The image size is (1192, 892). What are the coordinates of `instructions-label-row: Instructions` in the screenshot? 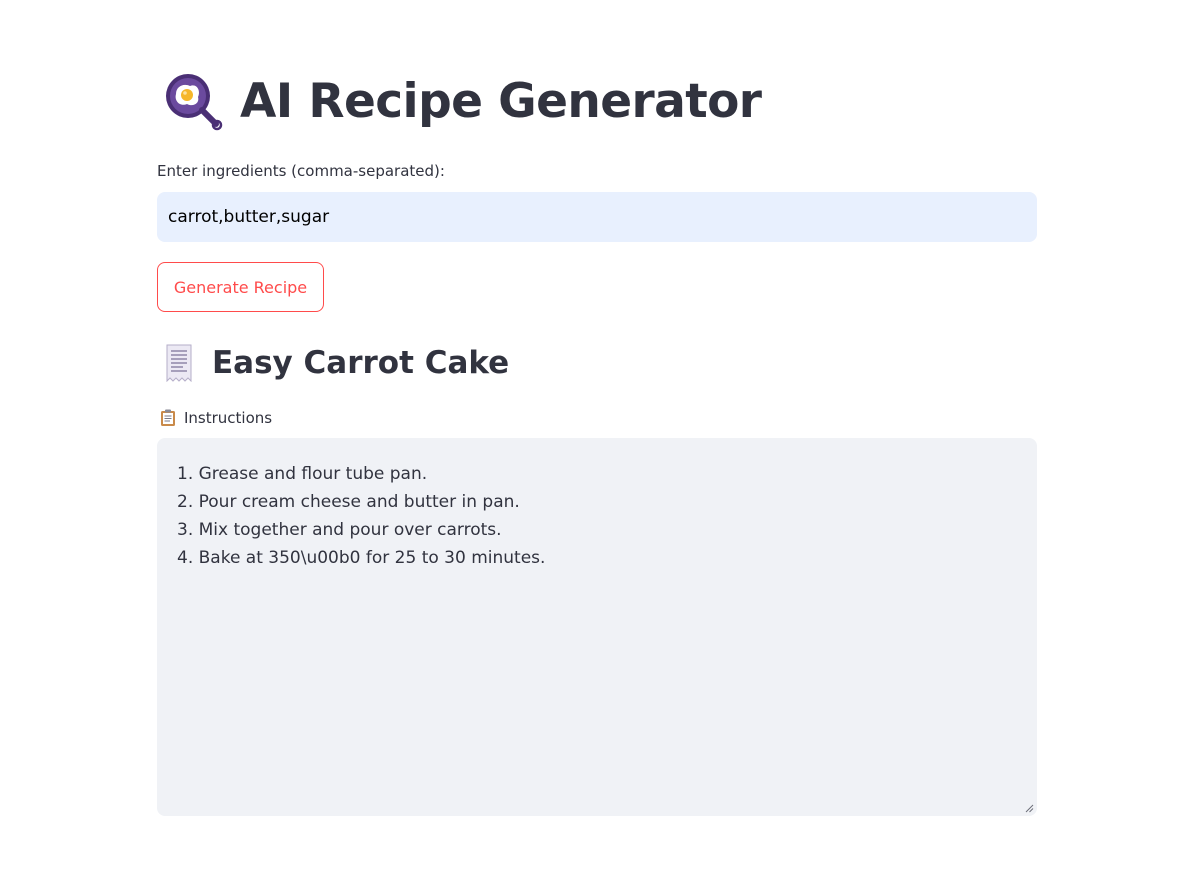 It's located at (216, 418).